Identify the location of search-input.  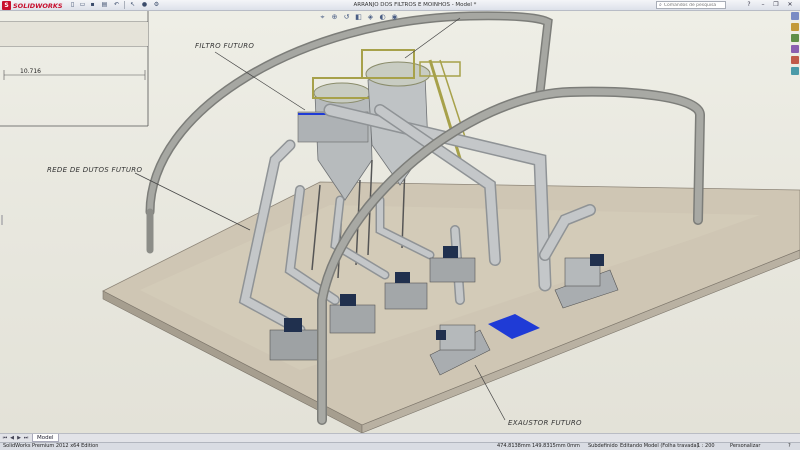
(692, 5).